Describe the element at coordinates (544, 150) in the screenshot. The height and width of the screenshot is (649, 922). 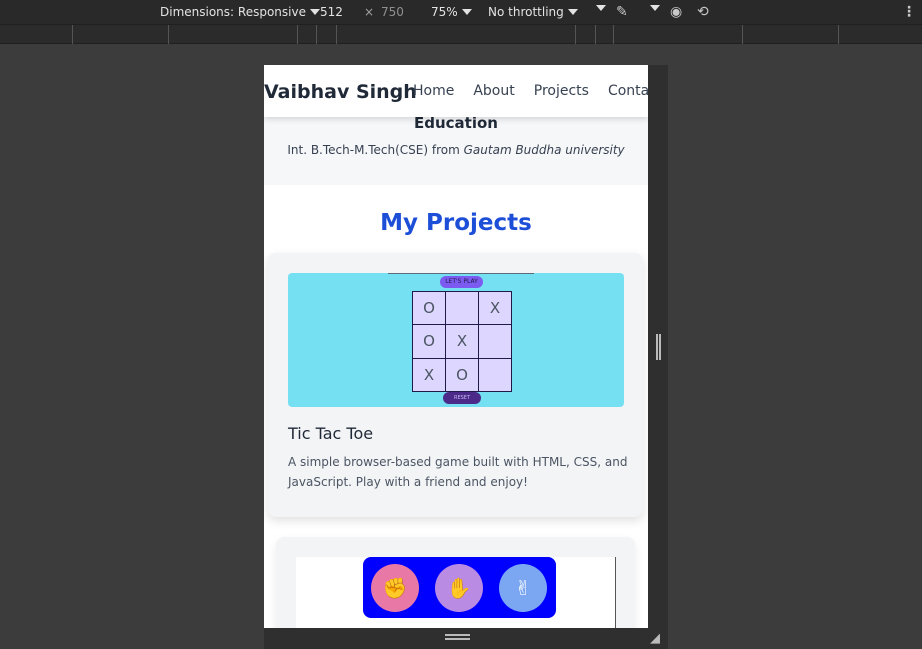
I see `university-name: Gautam Buddha university` at that location.